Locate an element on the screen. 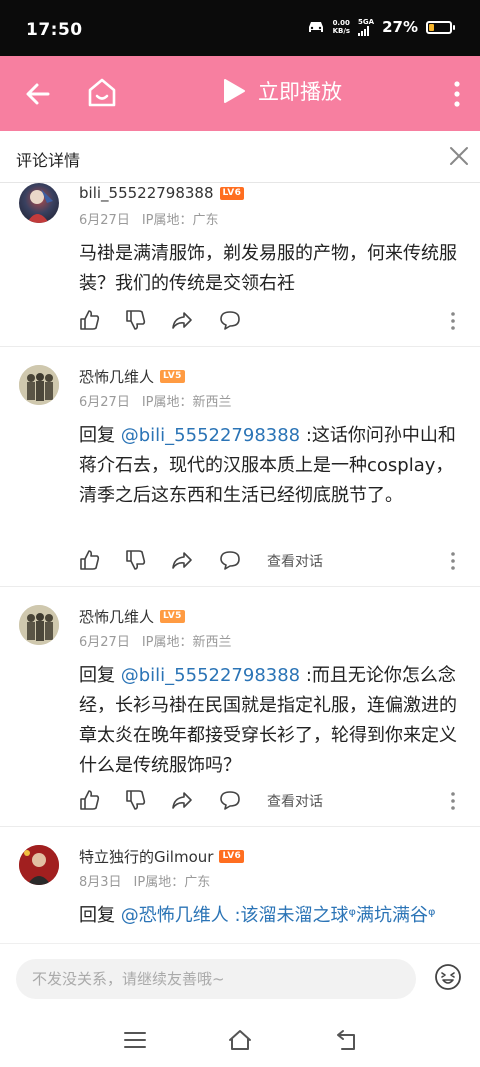 Image resolution: width=480 pixels, height=1067 pixels. comment-detail-header: 评论详情 is located at coordinates (240, 157).